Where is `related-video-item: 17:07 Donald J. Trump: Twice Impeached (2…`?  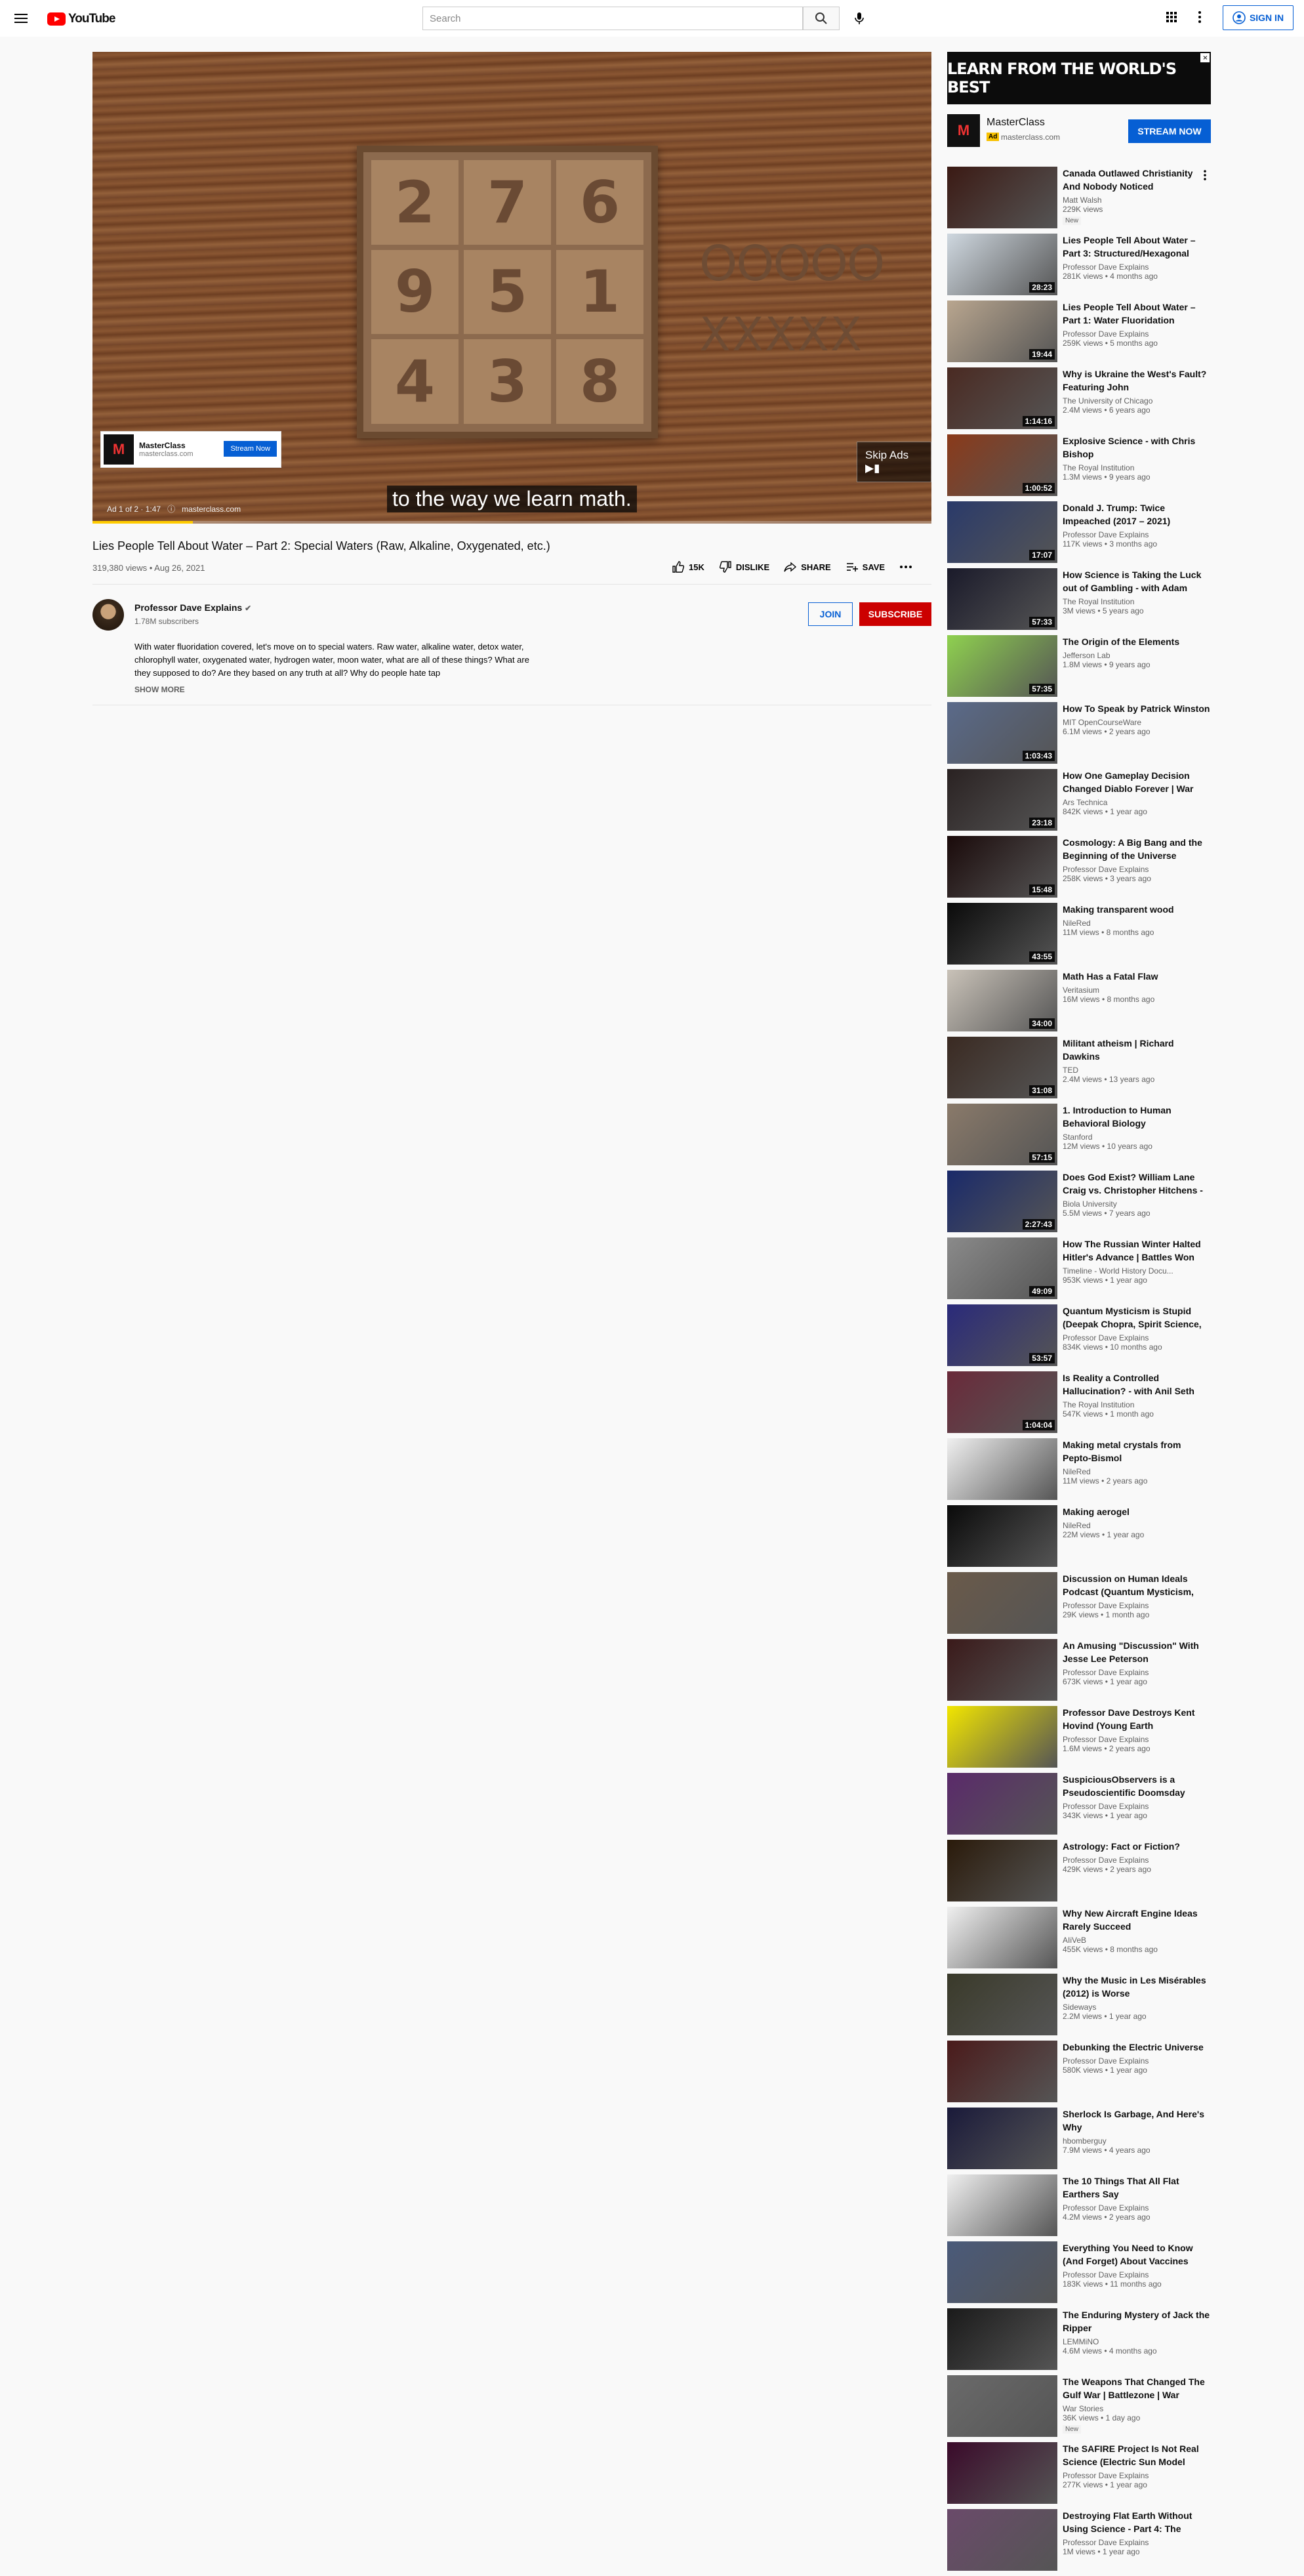 related-video-item: 17:07 Donald J. Trump: Twice Impeached (2… is located at coordinates (1079, 535).